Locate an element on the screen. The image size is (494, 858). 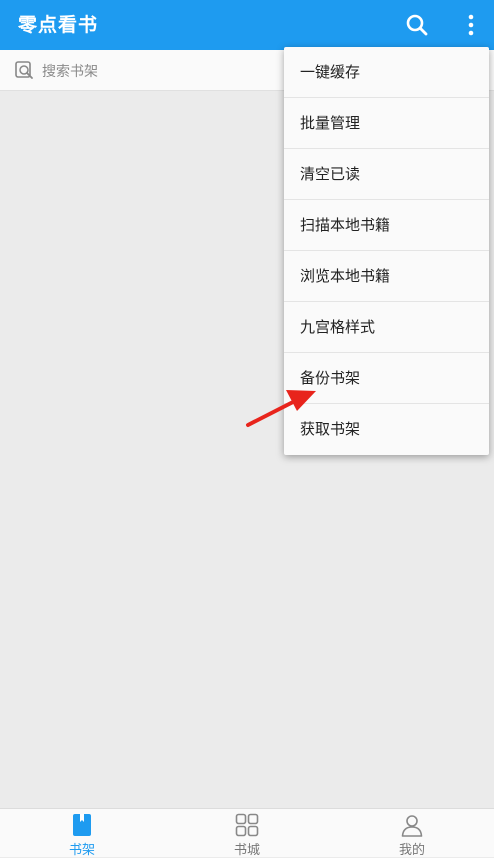
nav-tab-mine: 我的 is located at coordinates (412, 833).